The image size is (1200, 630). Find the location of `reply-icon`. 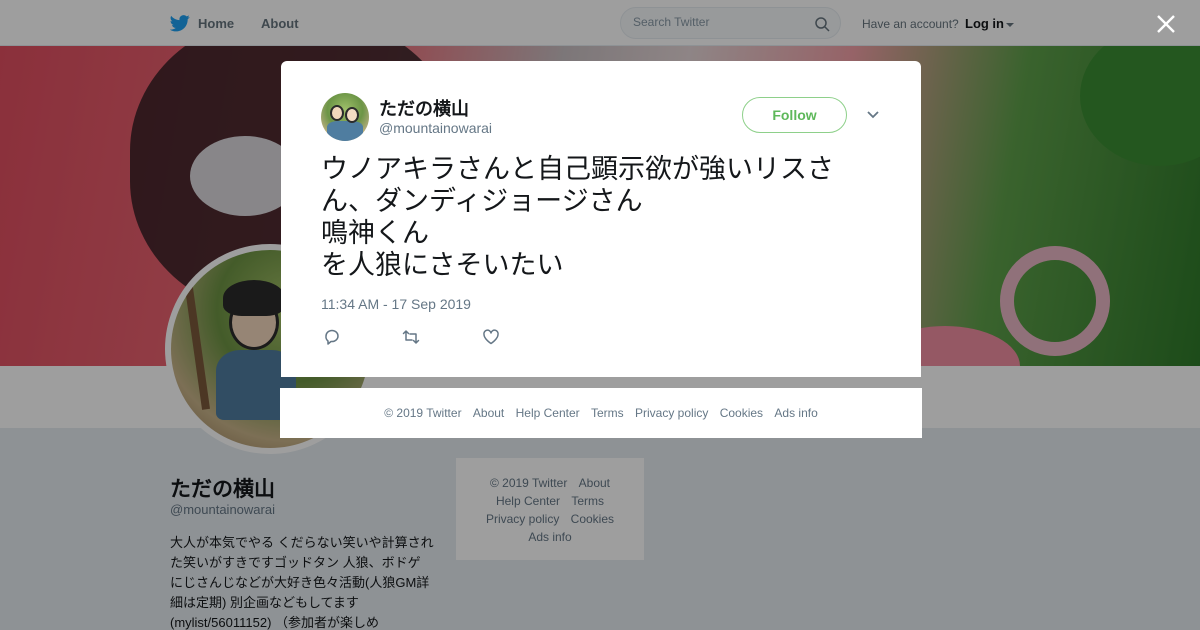

reply-icon is located at coordinates (332, 337).